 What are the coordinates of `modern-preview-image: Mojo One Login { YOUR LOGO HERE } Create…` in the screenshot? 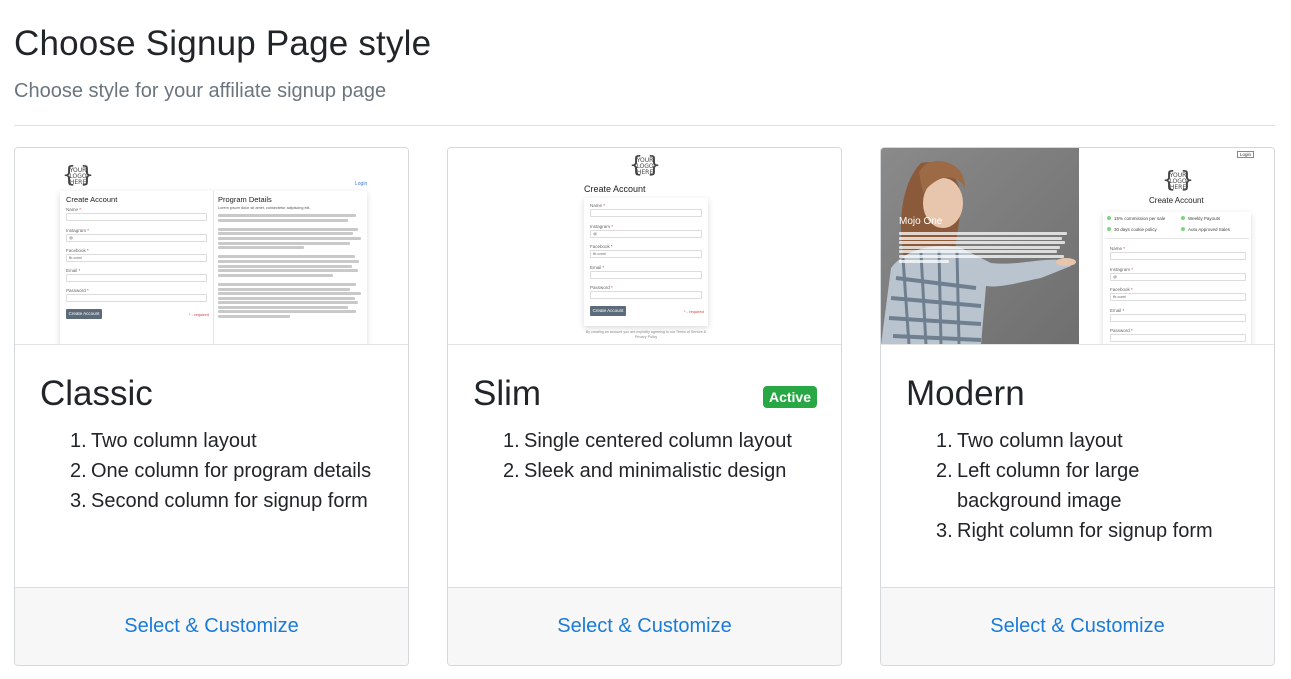 It's located at (1077, 246).